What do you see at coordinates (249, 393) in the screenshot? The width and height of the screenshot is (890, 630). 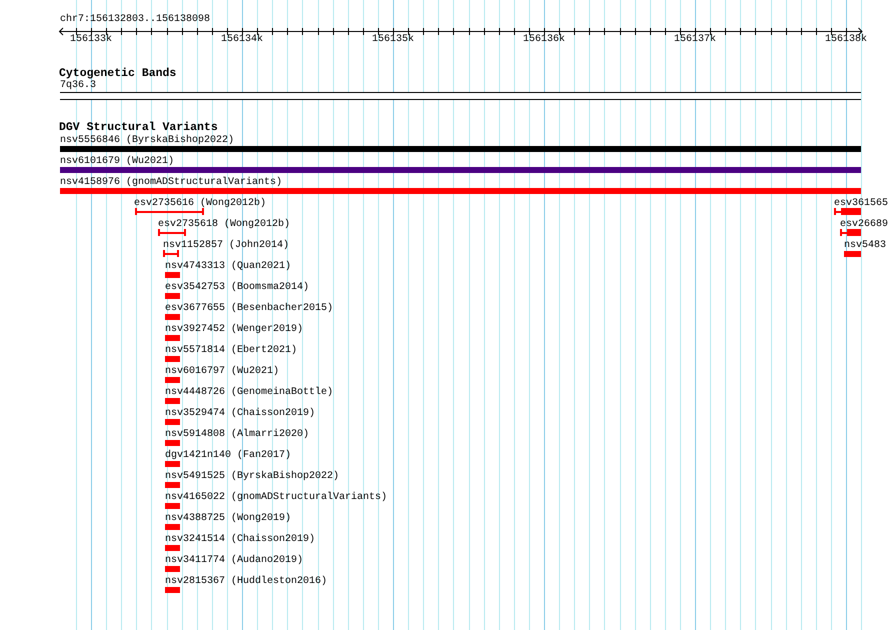 I see `feature-label: nsv4448726 (GenomeinaBottle)` at bounding box center [249, 393].